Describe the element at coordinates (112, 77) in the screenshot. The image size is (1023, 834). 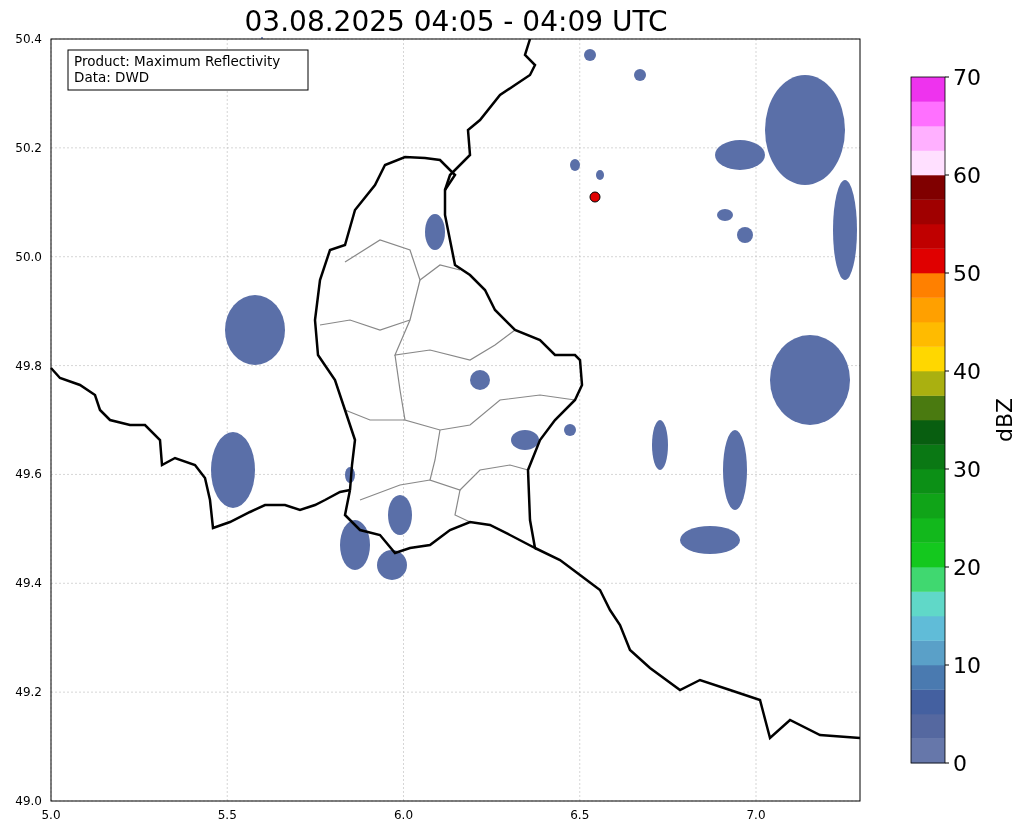
I see `data-source-label: Data: DWD` at that location.